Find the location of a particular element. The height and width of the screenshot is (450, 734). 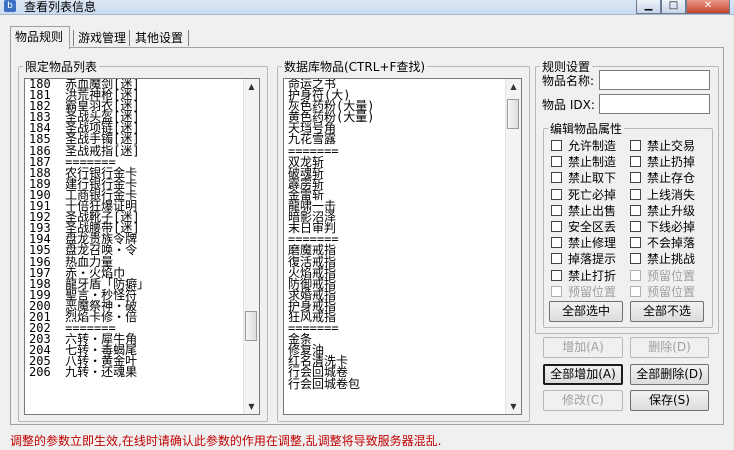

attribute-checkbox: 掉落提示 is located at coordinates (583, 259).